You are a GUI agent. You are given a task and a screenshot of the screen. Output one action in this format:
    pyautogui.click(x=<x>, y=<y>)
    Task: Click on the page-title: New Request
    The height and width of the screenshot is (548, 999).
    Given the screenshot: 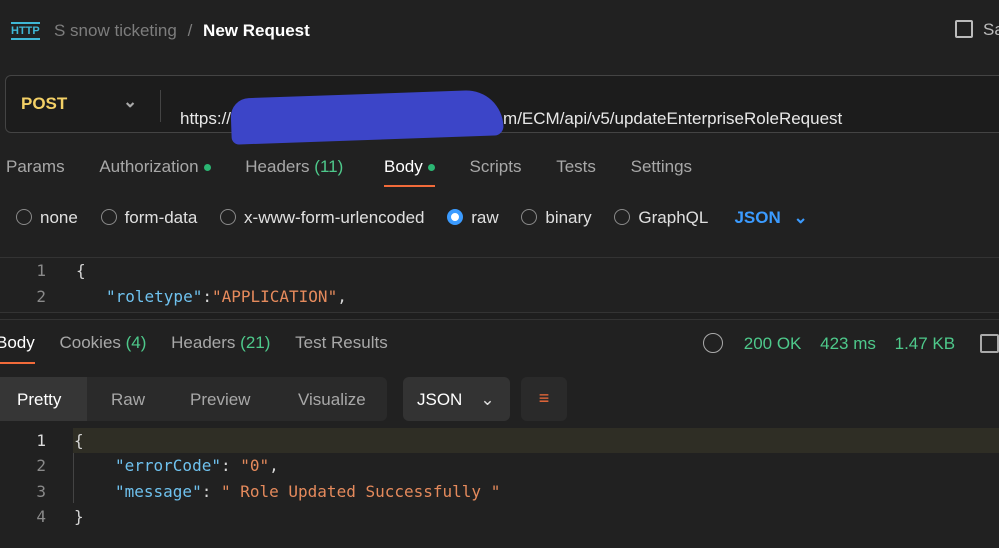 What is the action you would take?
    pyautogui.click(x=256, y=30)
    